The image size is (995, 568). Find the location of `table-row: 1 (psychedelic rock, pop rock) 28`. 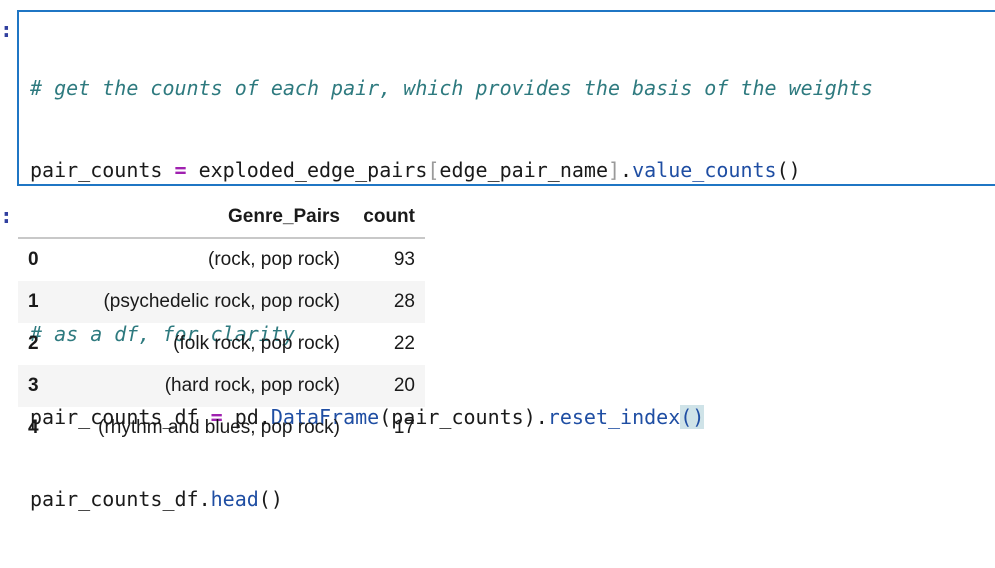

table-row: 1 (psychedelic rock, pop rock) 28 is located at coordinates (221, 302).